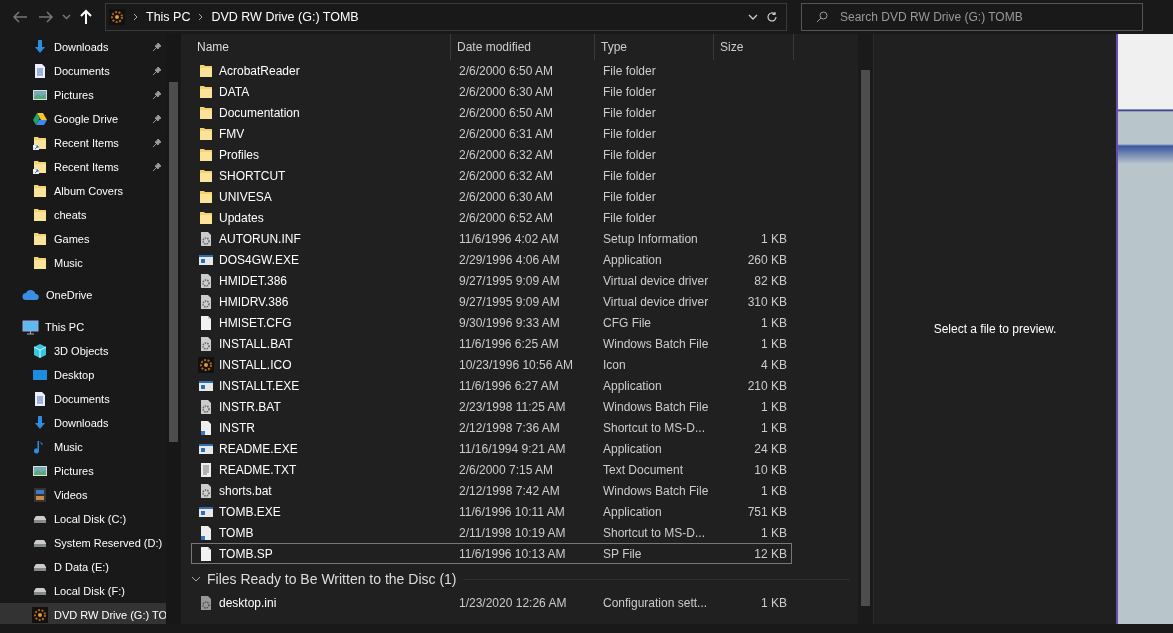 Image resolution: width=1173 pixels, height=633 pixels. Describe the element at coordinates (83, 613) in the screenshot. I see `nav-item: DVD RW Drive (G:) TO` at that location.